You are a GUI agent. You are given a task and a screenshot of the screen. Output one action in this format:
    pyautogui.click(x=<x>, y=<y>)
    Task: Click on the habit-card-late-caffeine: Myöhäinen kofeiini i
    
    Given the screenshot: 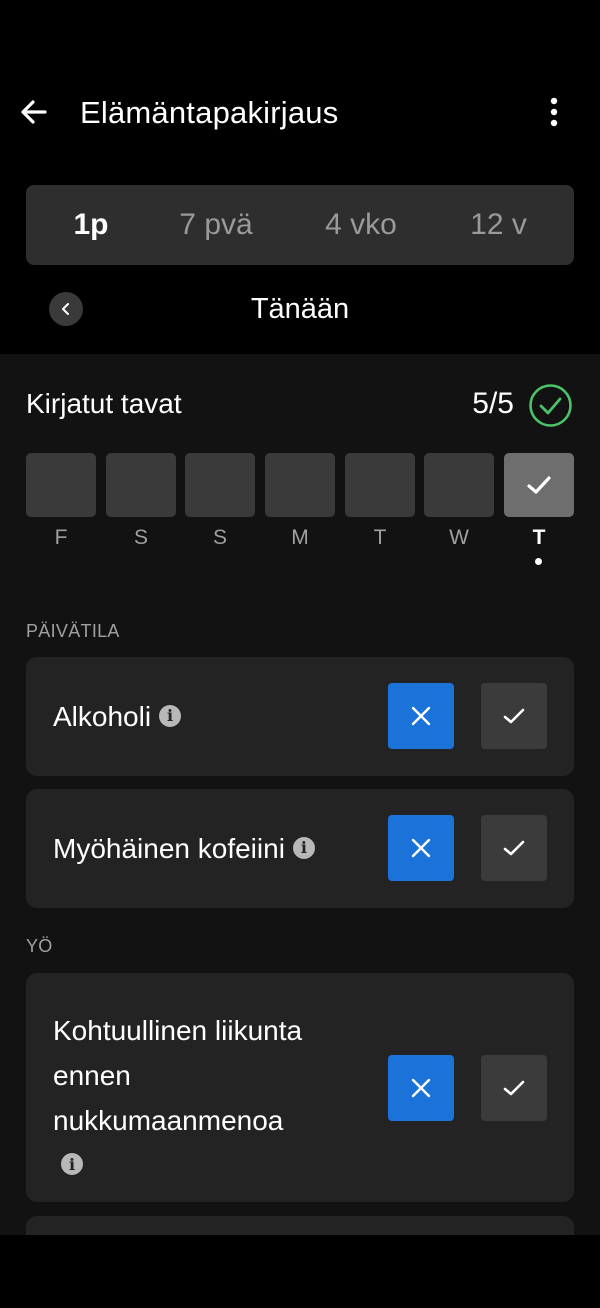 What is the action you would take?
    pyautogui.click(x=300, y=848)
    